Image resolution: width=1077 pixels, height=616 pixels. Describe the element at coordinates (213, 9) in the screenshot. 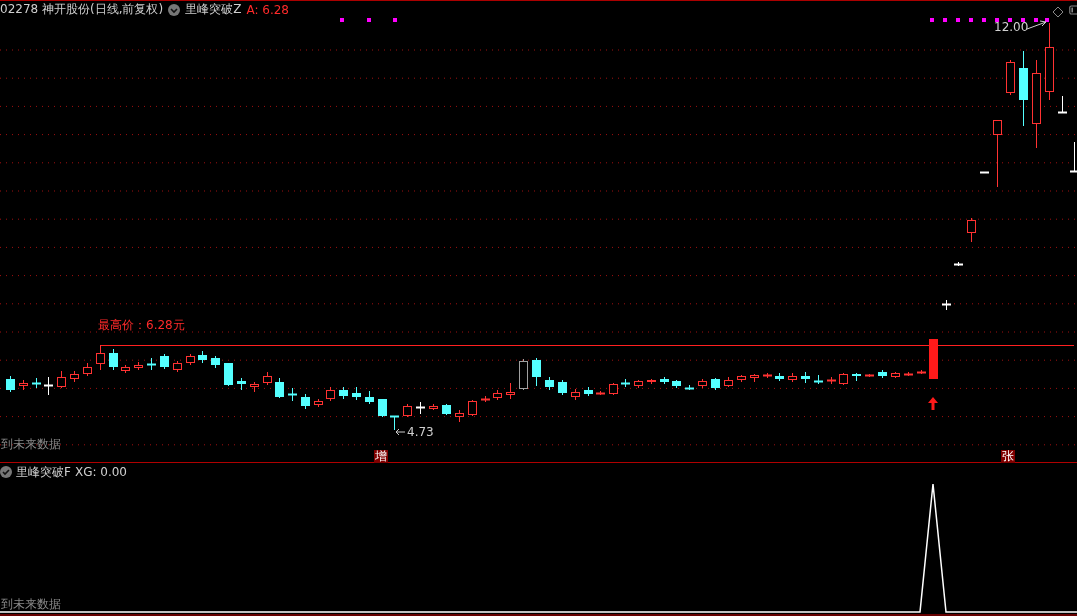

I see `indicator-name: 里峰突破Z` at that location.